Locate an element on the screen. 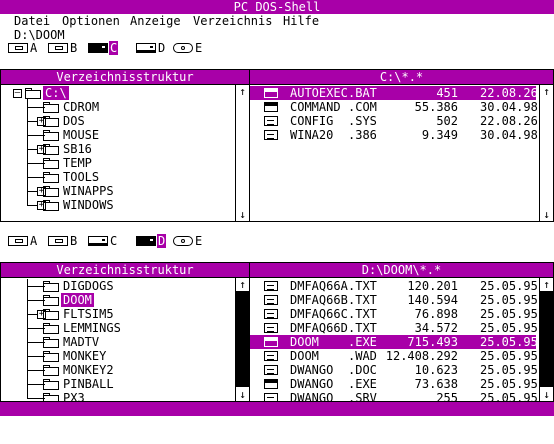 The image size is (554, 444). menu-verzeichnis: Verzeichnis is located at coordinates (232, 21).